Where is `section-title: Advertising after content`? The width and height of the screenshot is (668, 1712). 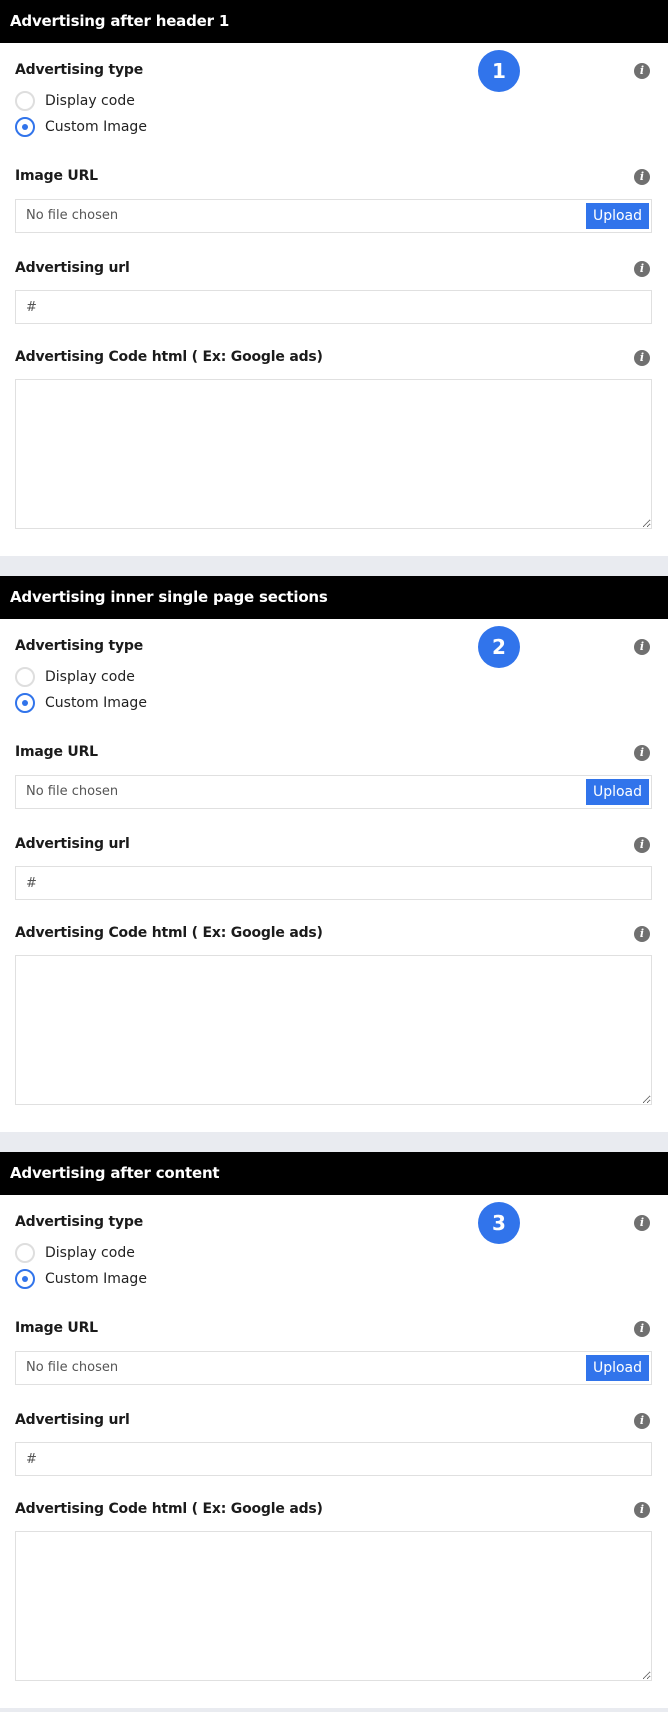 section-title: Advertising after content is located at coordinates (334, 1173).